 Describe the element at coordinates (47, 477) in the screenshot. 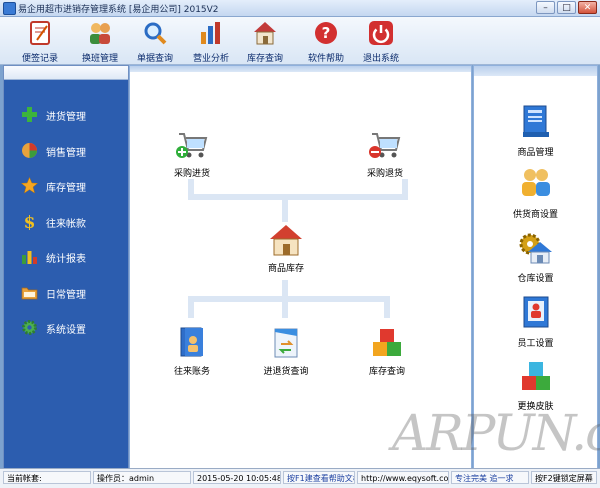

I see `status-account: 当前帐套:` at that location.